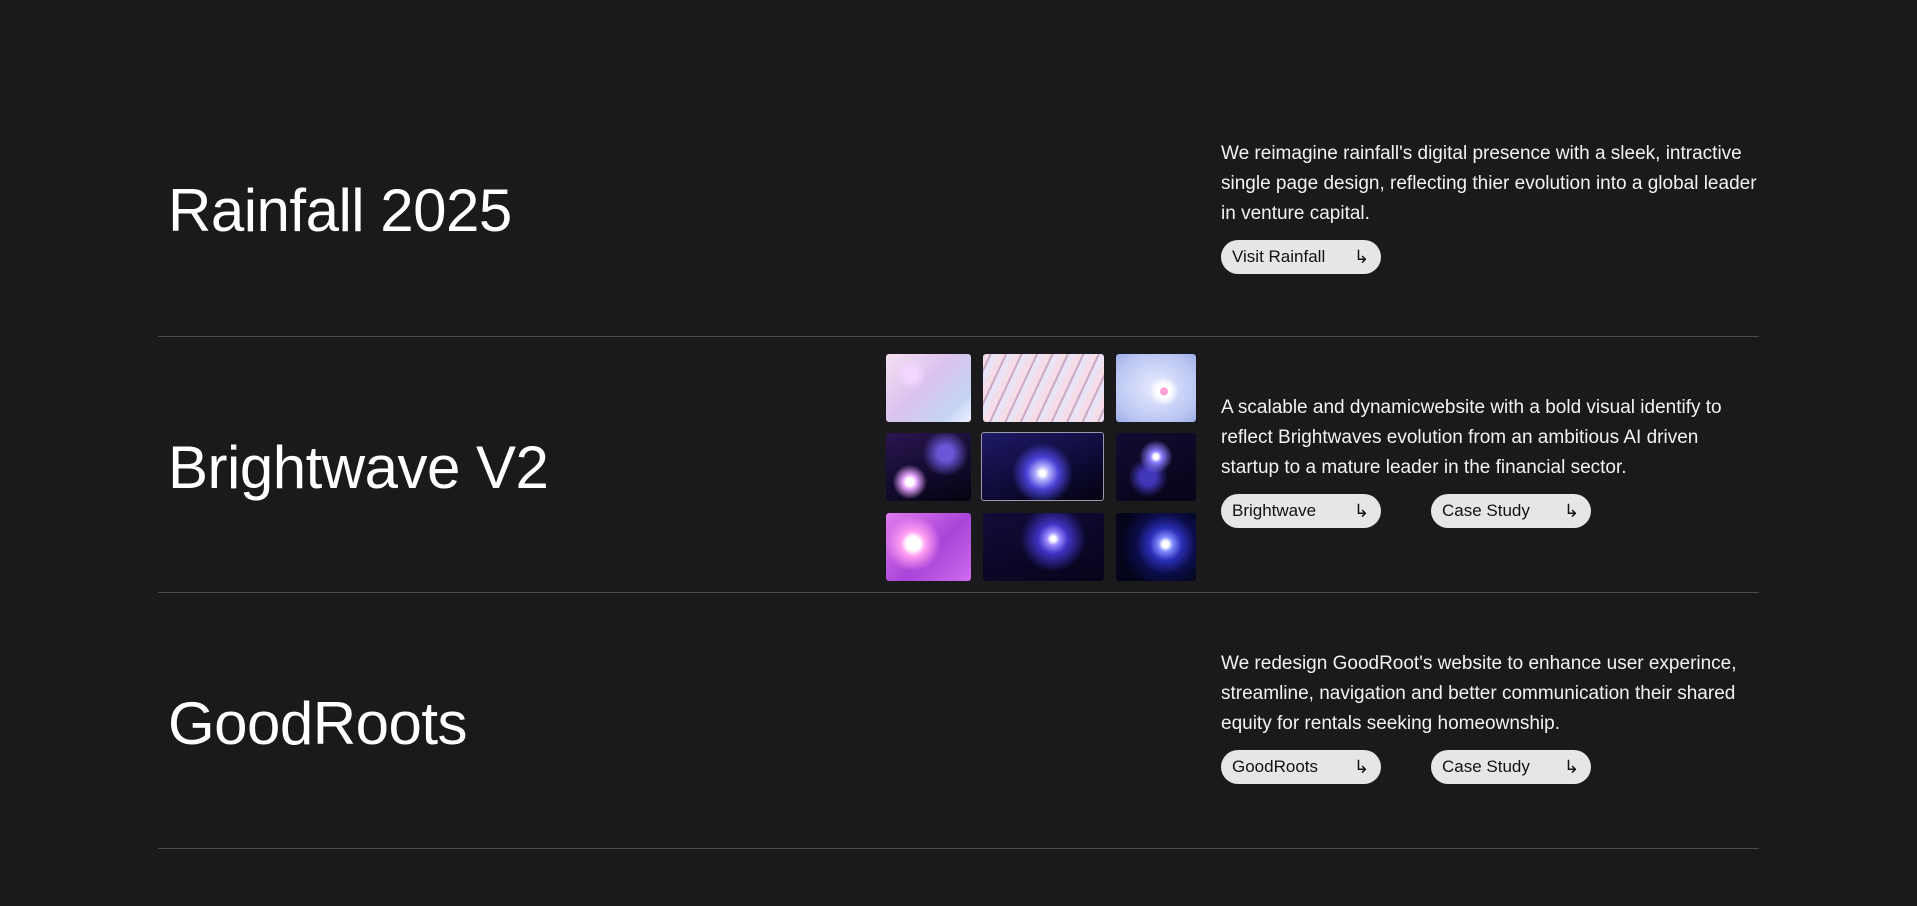 The height and width of the screenshot is (906, 1917). I want to click on goodroots-link-button: GoodRoots ↳, so click(1301, 767).